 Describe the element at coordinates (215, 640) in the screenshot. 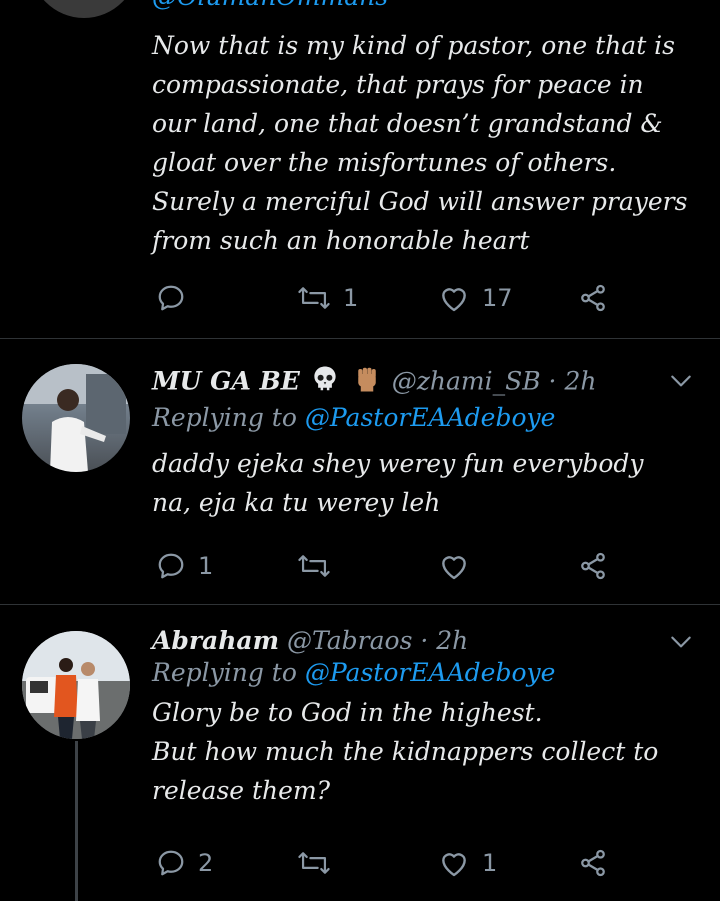

I see `display-name: Abraham` at that location.